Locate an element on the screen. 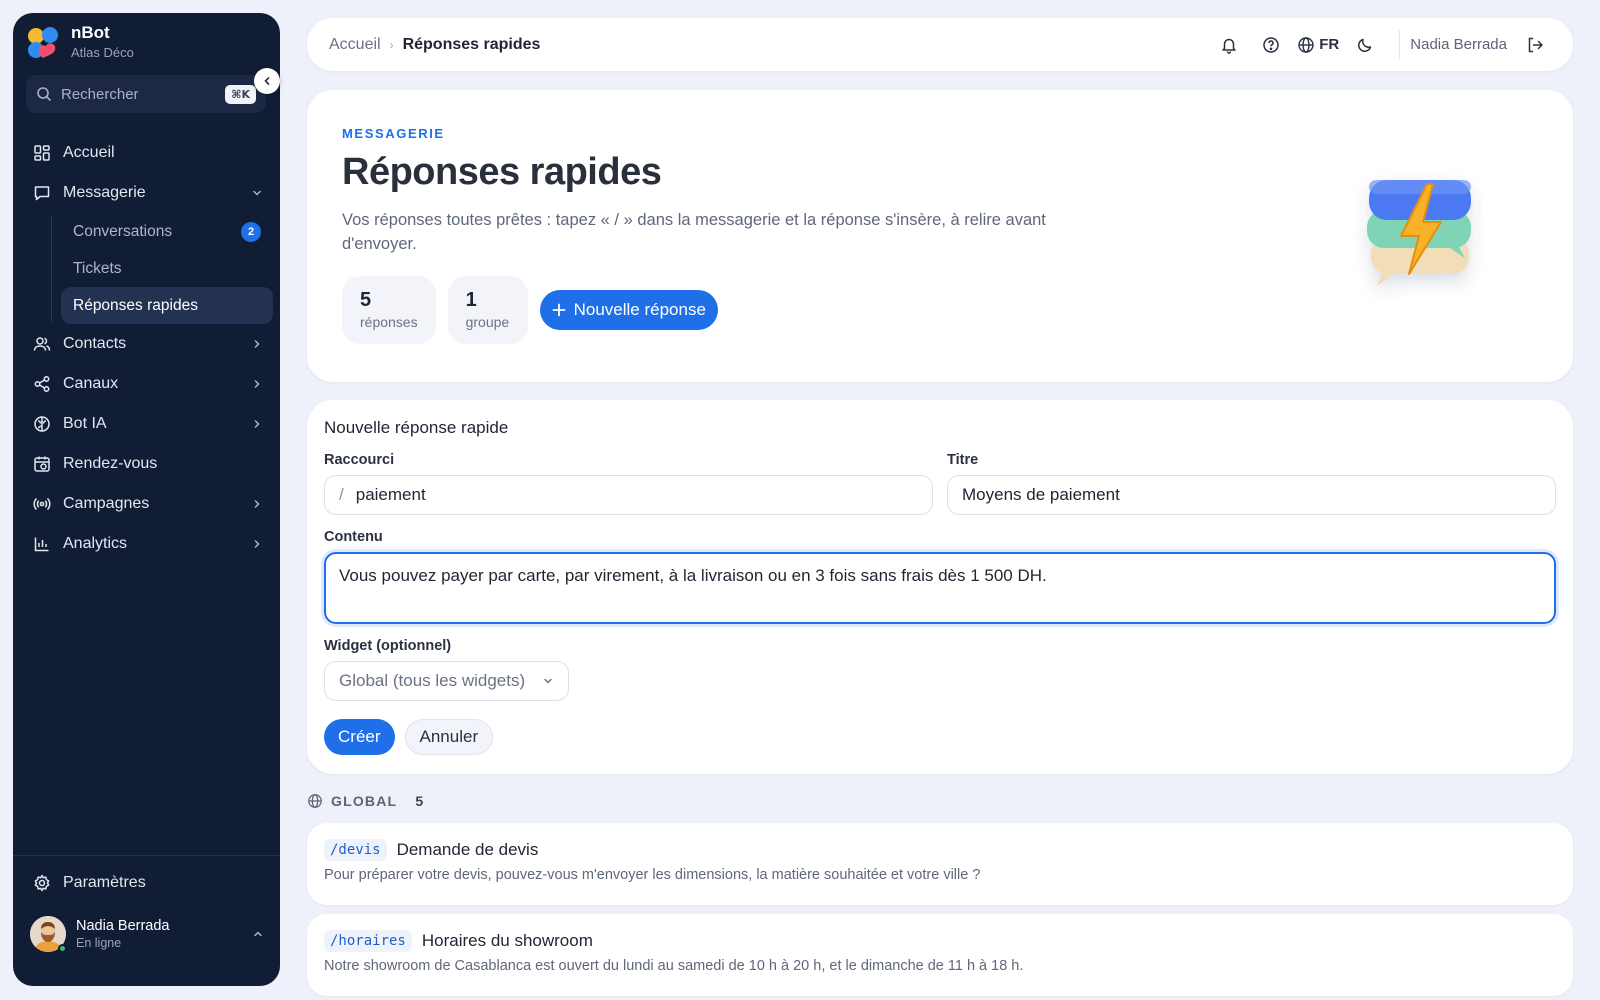 The image size is (1600, 1000). user-status: En ligne is located at coordinates (99, 943).